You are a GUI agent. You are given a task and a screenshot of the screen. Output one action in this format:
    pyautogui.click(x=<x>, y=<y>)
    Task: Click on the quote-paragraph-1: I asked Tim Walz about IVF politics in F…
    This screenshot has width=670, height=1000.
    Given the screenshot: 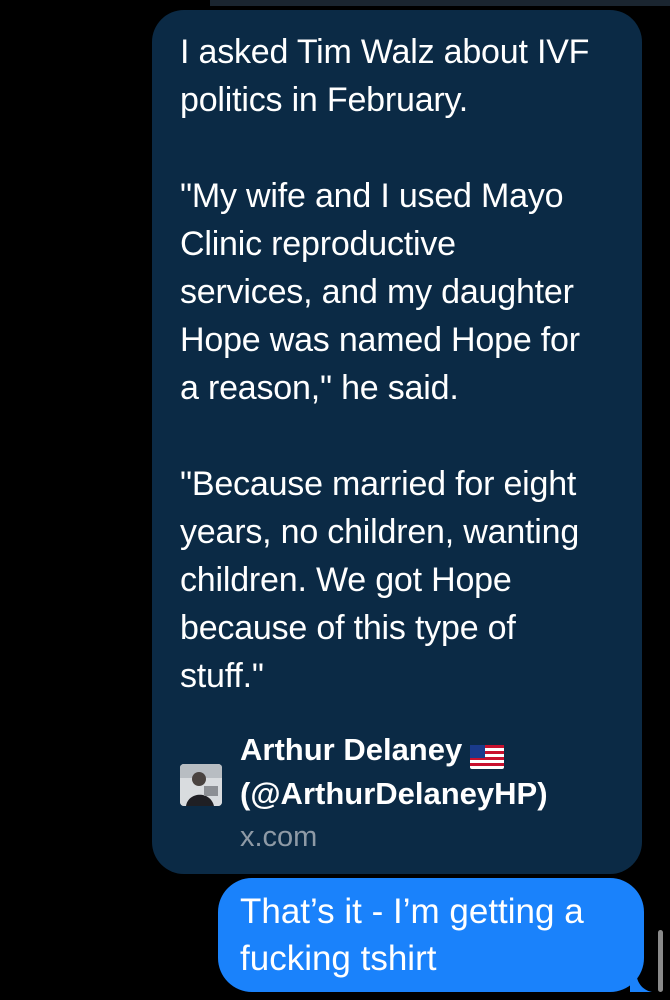 What is the action you would take?
    pyautogui.click(x=385, y=76)
    